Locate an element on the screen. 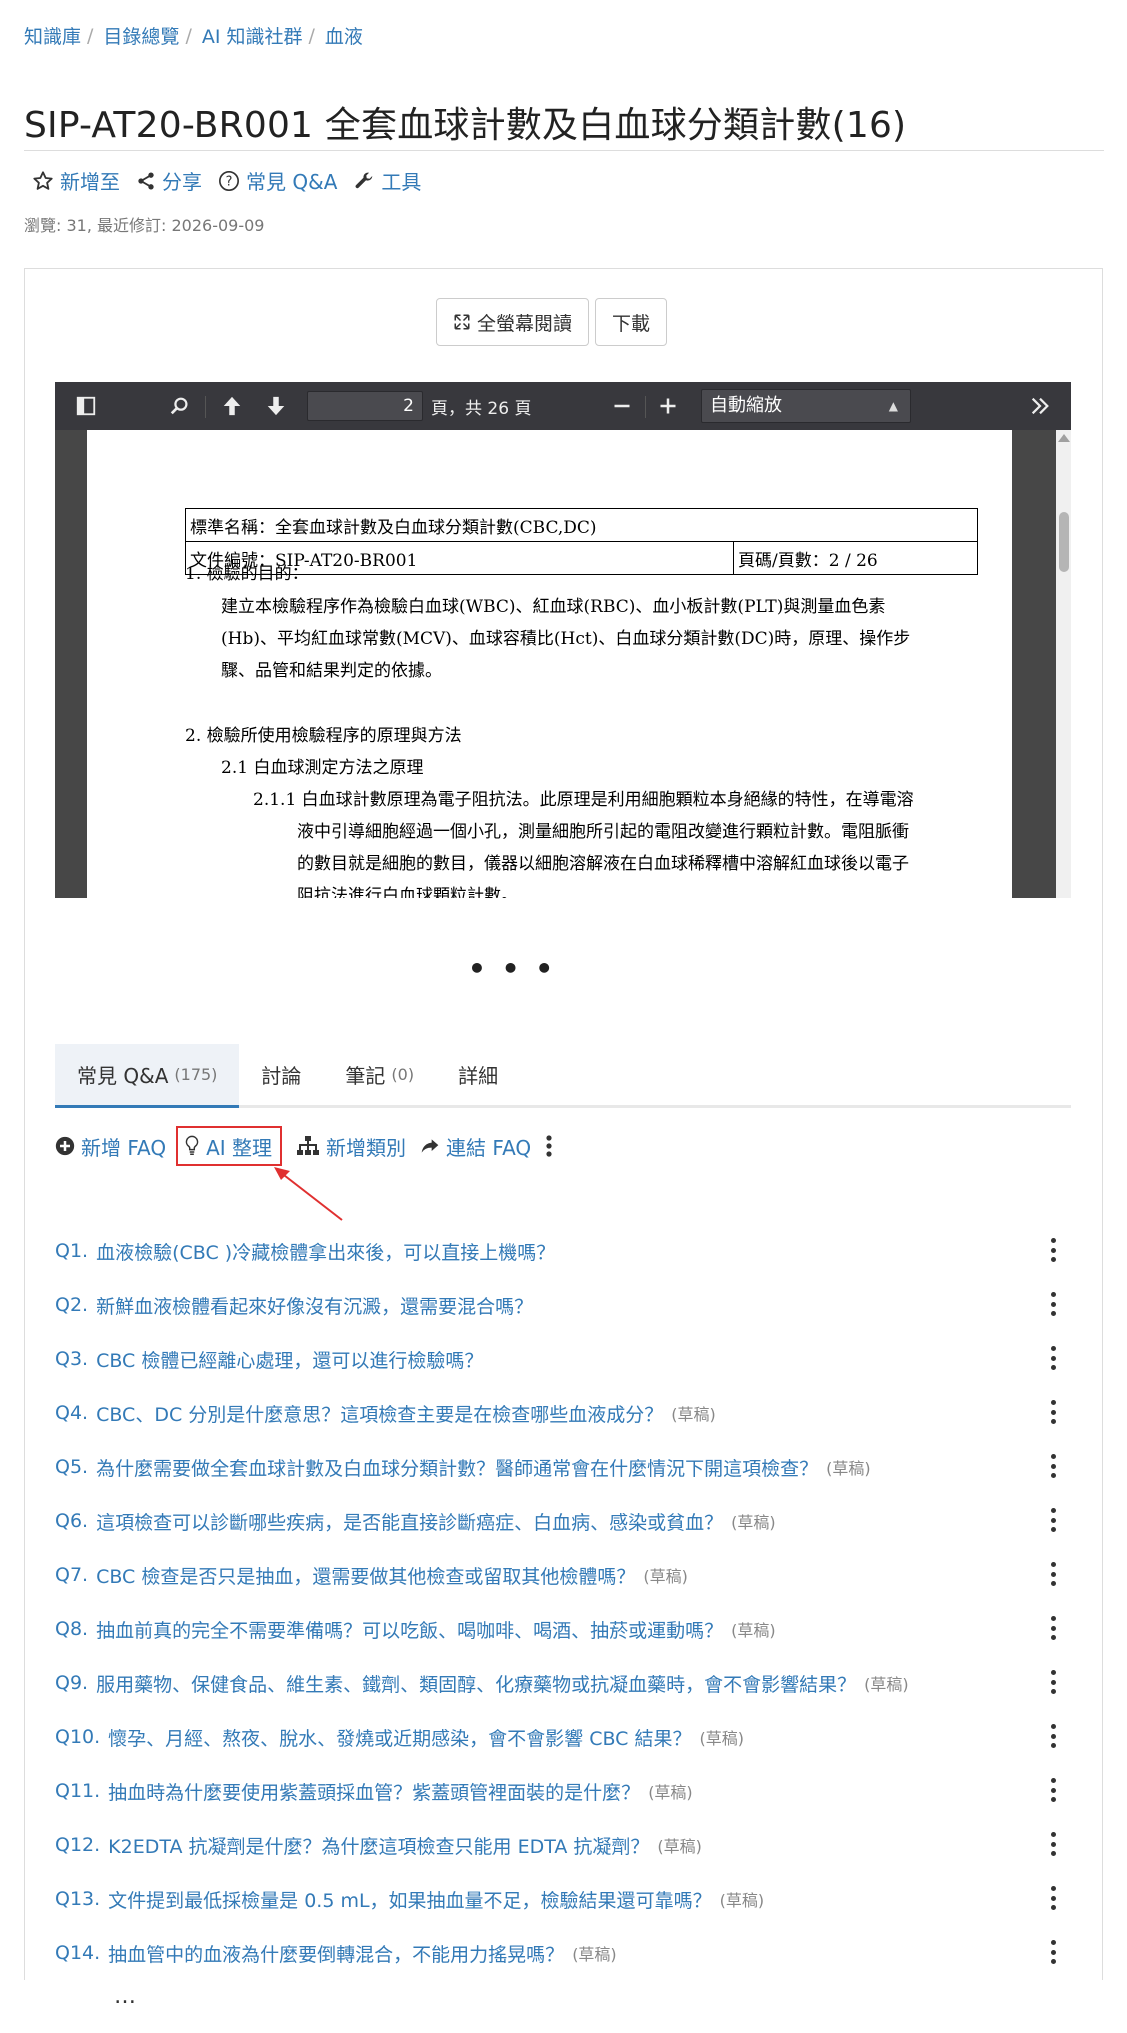 The height and width of the screenshot is (2033, 1127). faq-number: Q1. is located at coordinates (72, 1251).